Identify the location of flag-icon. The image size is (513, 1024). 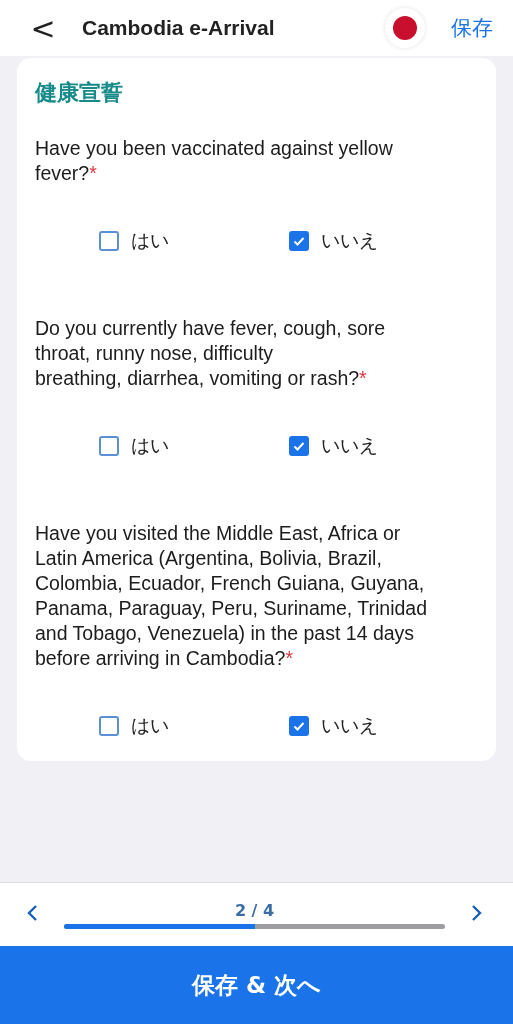
(405, 28).